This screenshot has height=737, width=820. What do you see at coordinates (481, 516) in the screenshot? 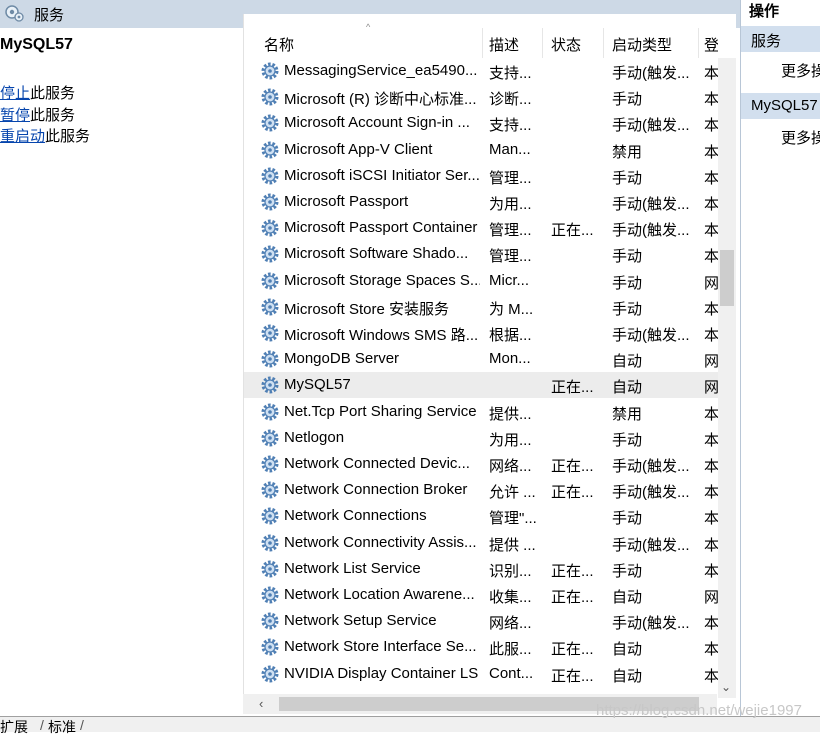
I see `table-row: Network Connections 管理"... 手动 本` at bounding box center [481, 516].